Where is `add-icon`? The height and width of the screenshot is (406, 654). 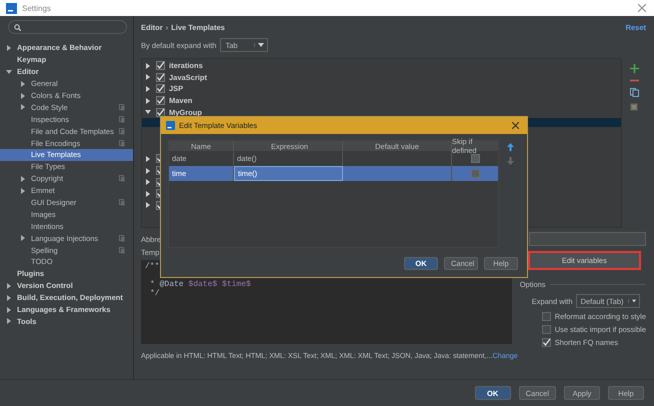
add-icon is located at coordinates (634, 68).